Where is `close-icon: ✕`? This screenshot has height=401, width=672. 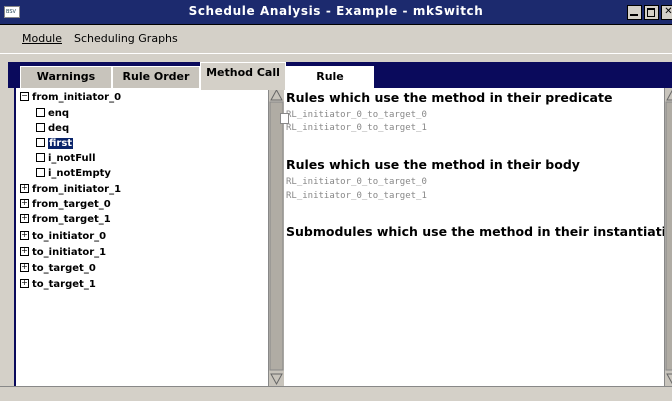
close-icon: ✕ is located at coordinates (668, 11).